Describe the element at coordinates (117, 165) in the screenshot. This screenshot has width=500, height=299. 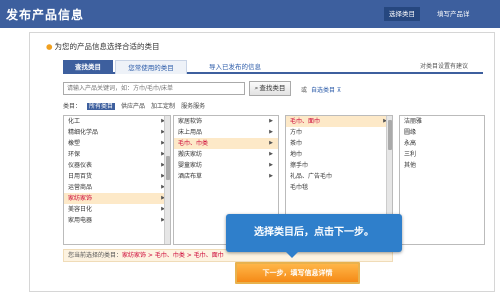
I see `list-item: 仪器仪表▶` at that location.